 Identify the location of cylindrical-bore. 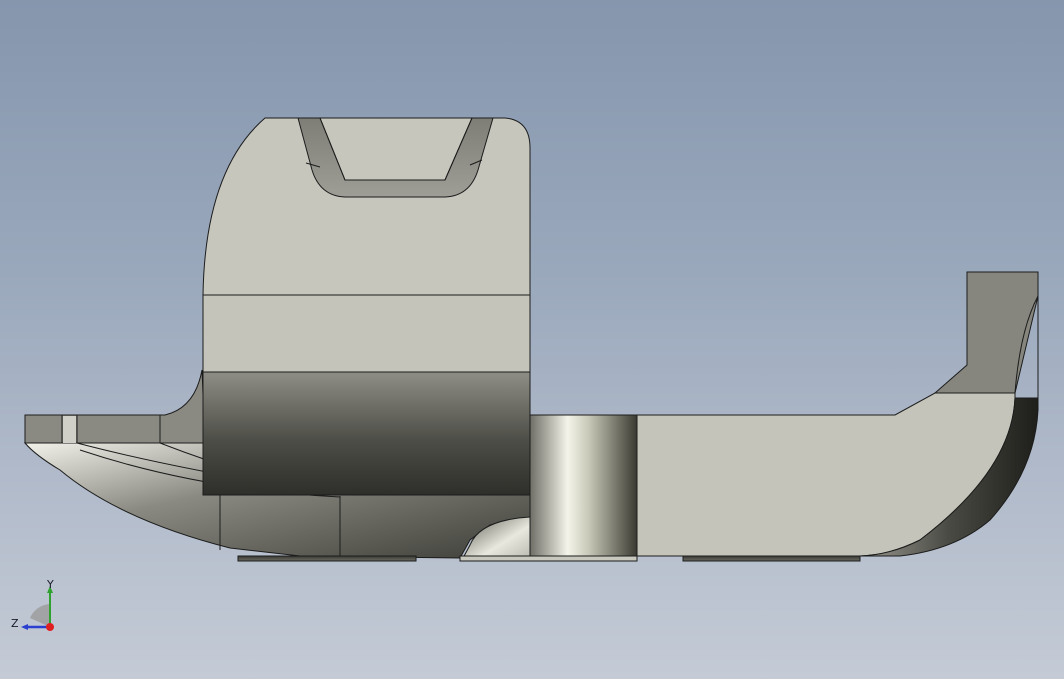
(583, 487).